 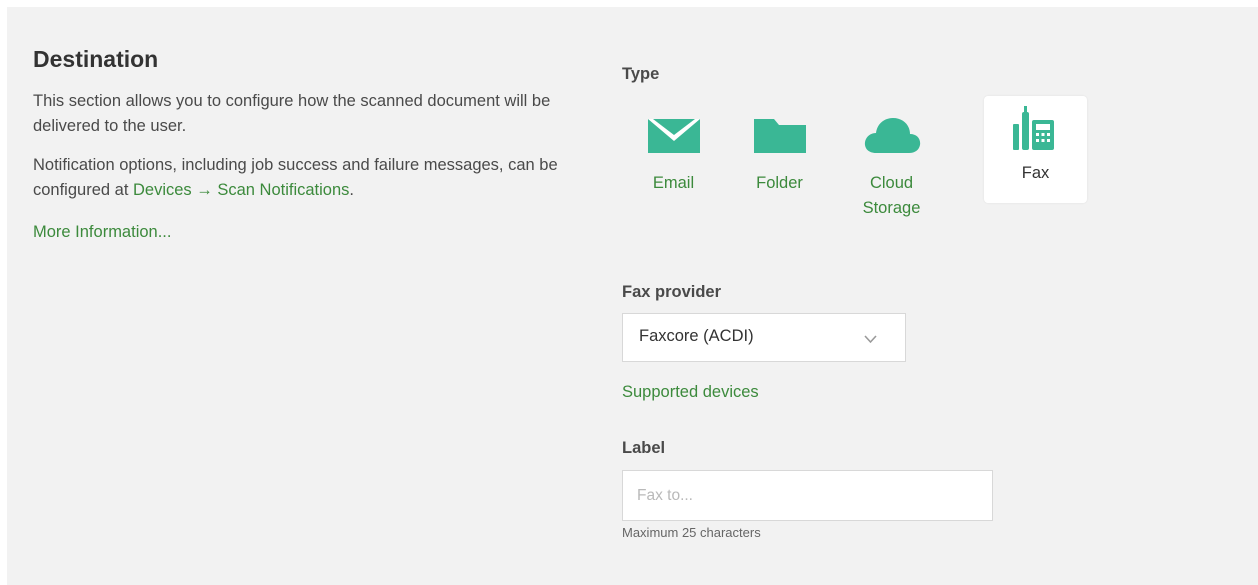 I want to click on fax-icon, so click(x=1035, y=131).